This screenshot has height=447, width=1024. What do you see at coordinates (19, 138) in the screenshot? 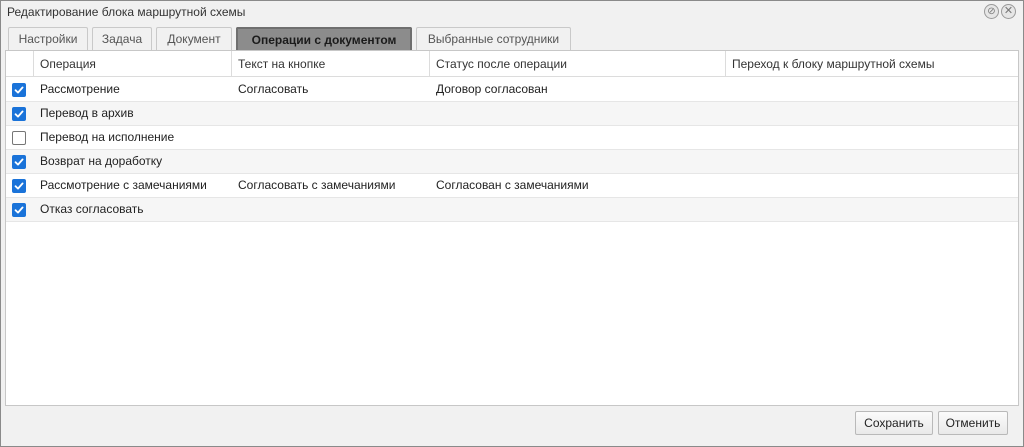
I see `checkbox-unchecked` at bounding box center [19, 138].